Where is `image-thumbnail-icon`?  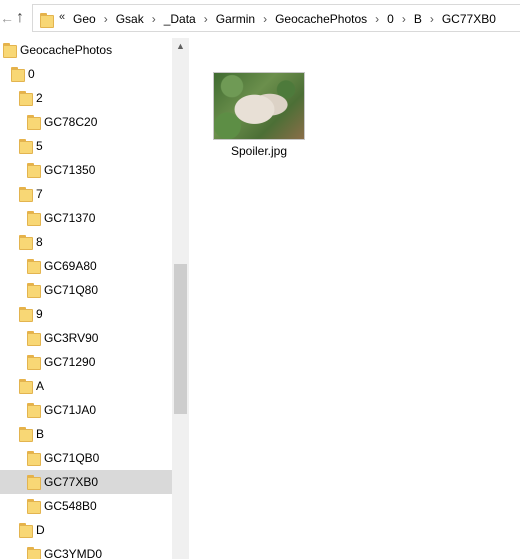
image-thumbnail-icon is located at coordinates (259, 106).